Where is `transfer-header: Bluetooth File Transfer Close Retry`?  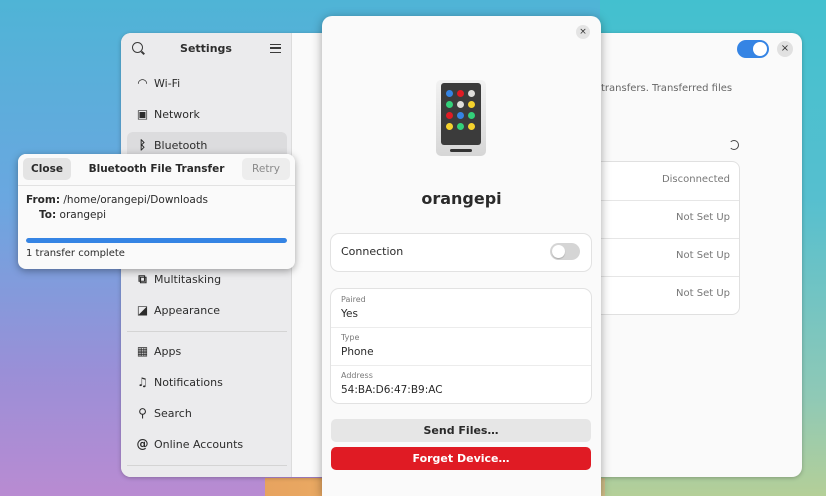 transfer-header: Bluetooth File Transfer Close Retry is located at coordinates (156, 170).